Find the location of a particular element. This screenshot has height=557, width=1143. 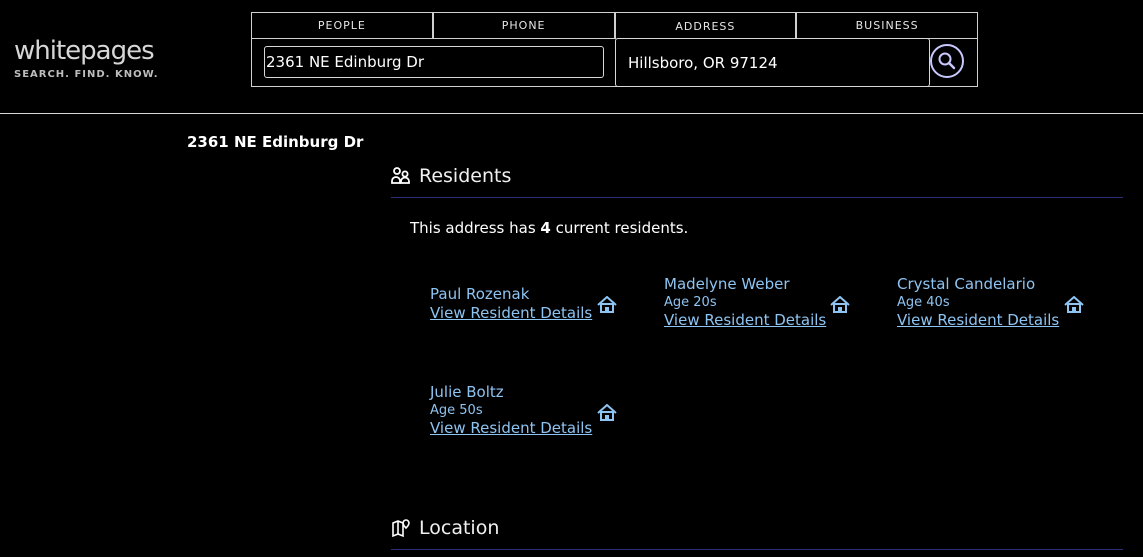

location-heading: Location is located at coordinates (445, 528).